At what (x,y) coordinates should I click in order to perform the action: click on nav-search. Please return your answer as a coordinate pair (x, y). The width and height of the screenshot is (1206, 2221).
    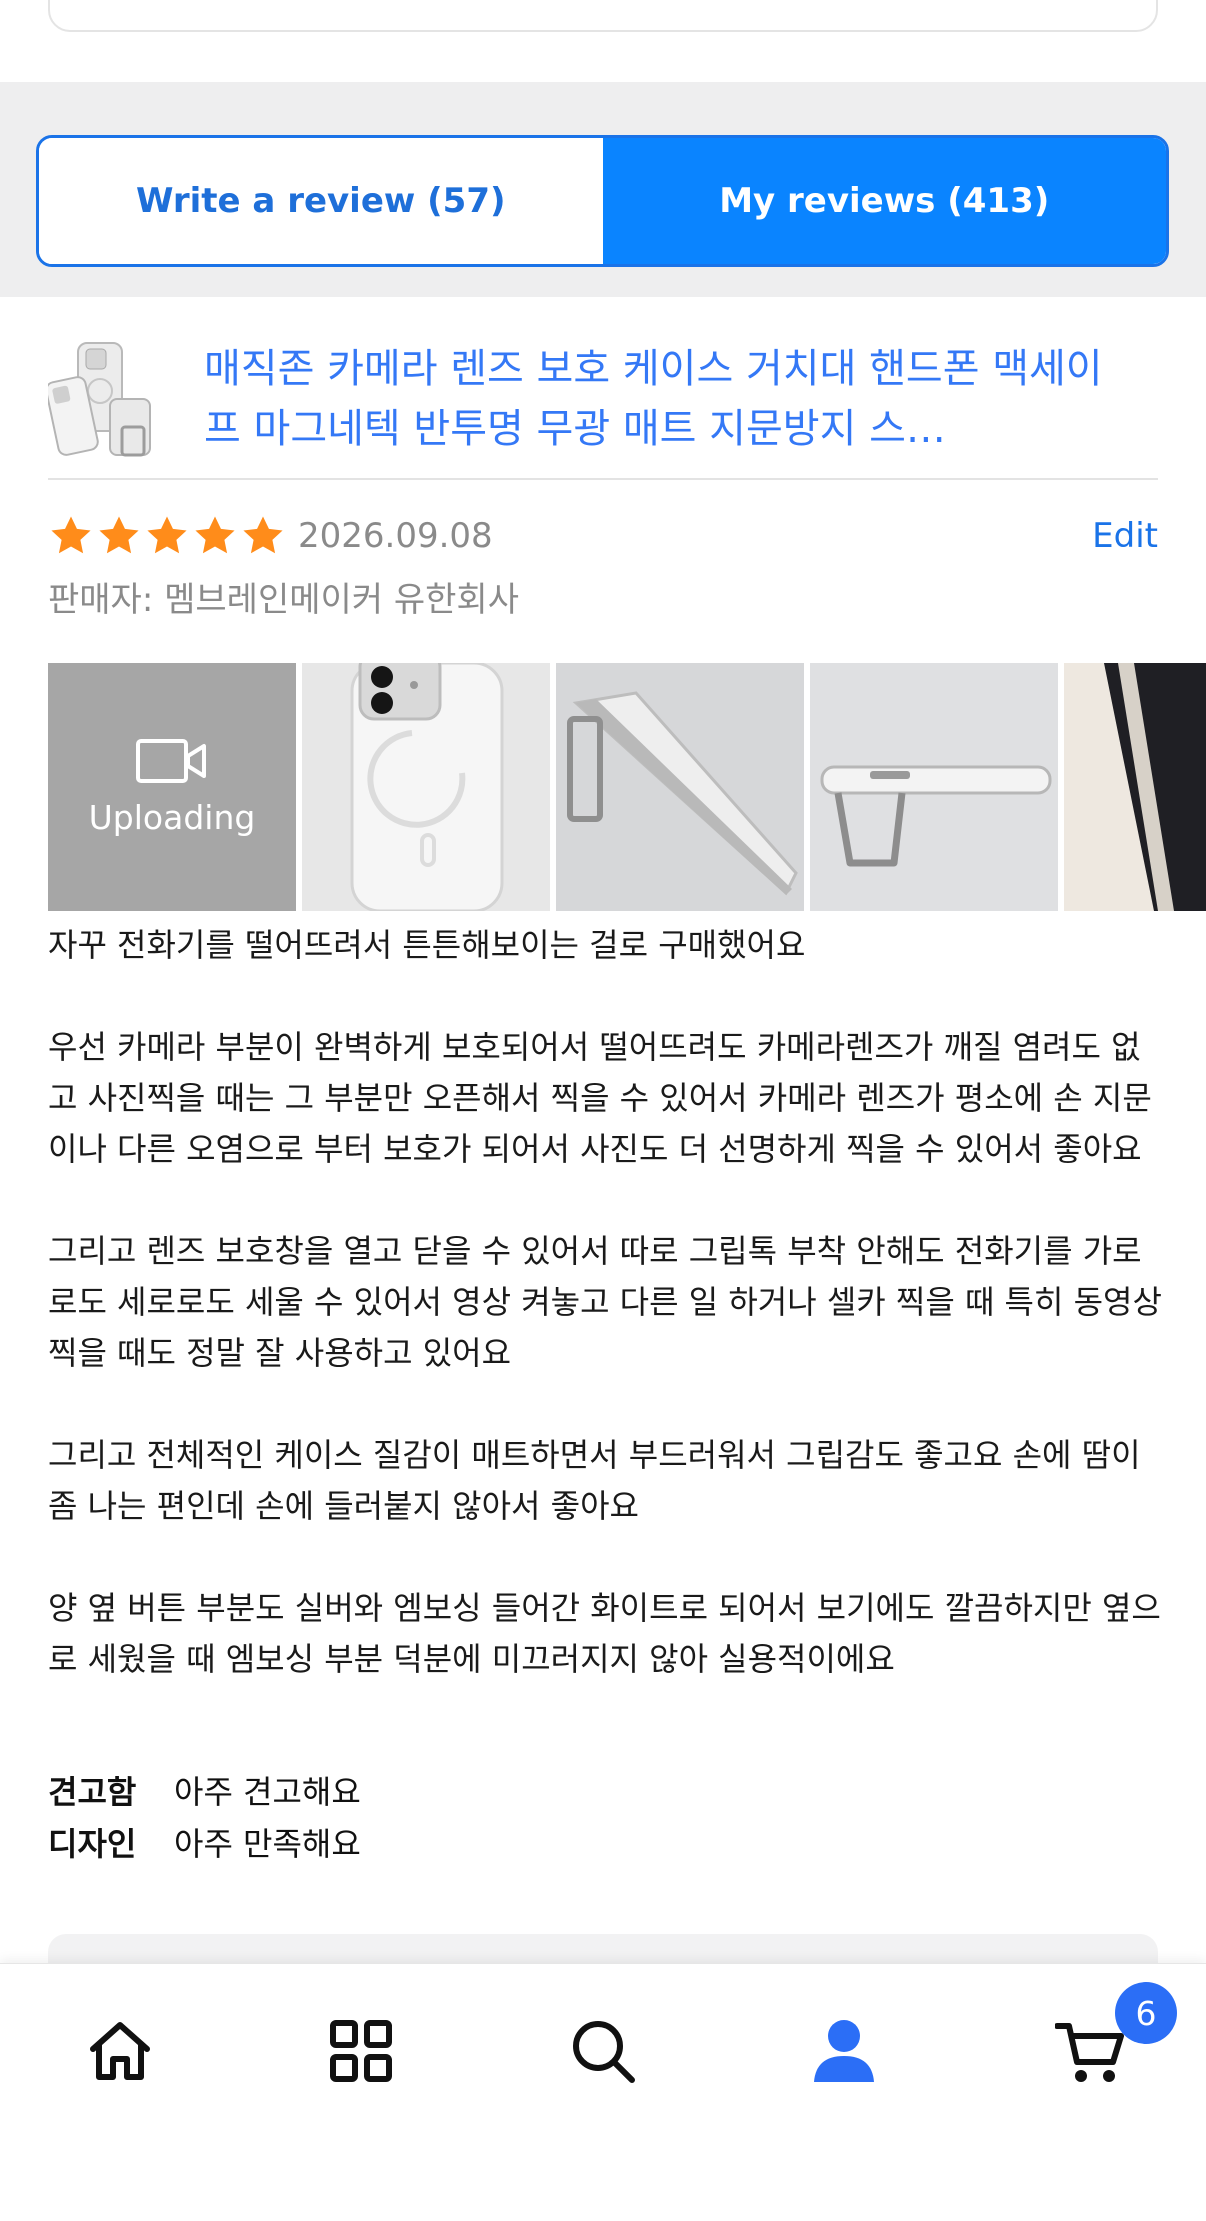
    Looking at the image, I should click on (603, 2051).